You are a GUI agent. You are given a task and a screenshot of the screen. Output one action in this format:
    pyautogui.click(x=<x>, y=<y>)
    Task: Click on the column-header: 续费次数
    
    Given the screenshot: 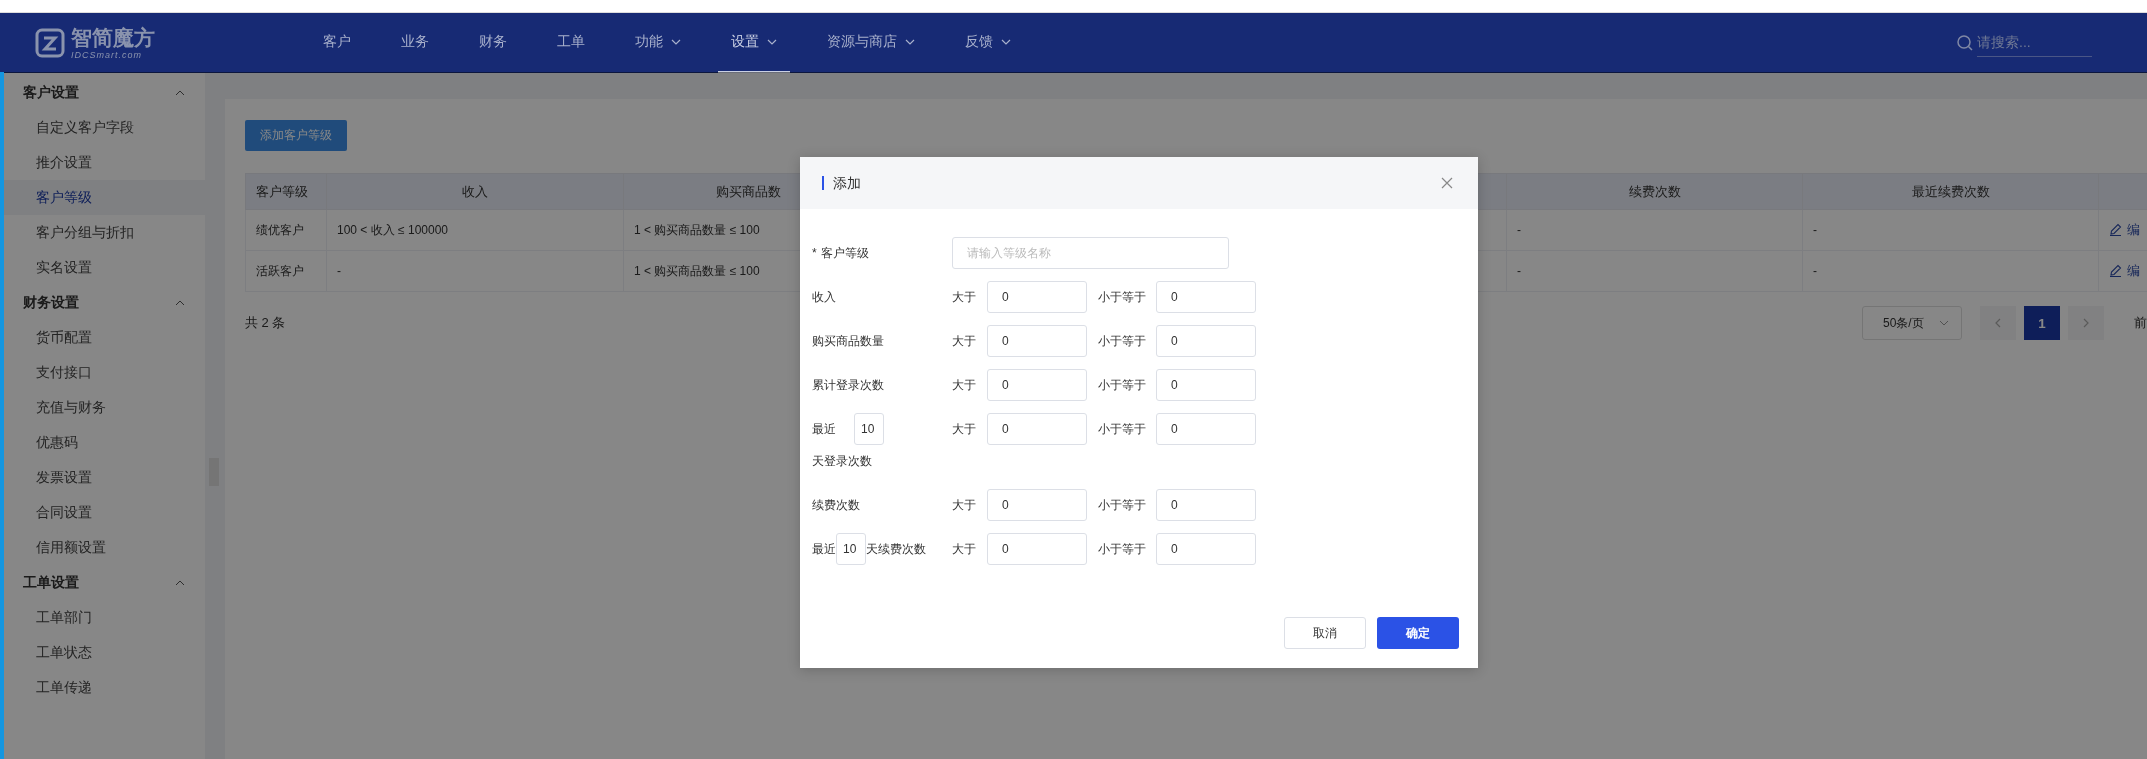 What is the action you would take?
    pyautogui.click(x=1654, y=191)
    